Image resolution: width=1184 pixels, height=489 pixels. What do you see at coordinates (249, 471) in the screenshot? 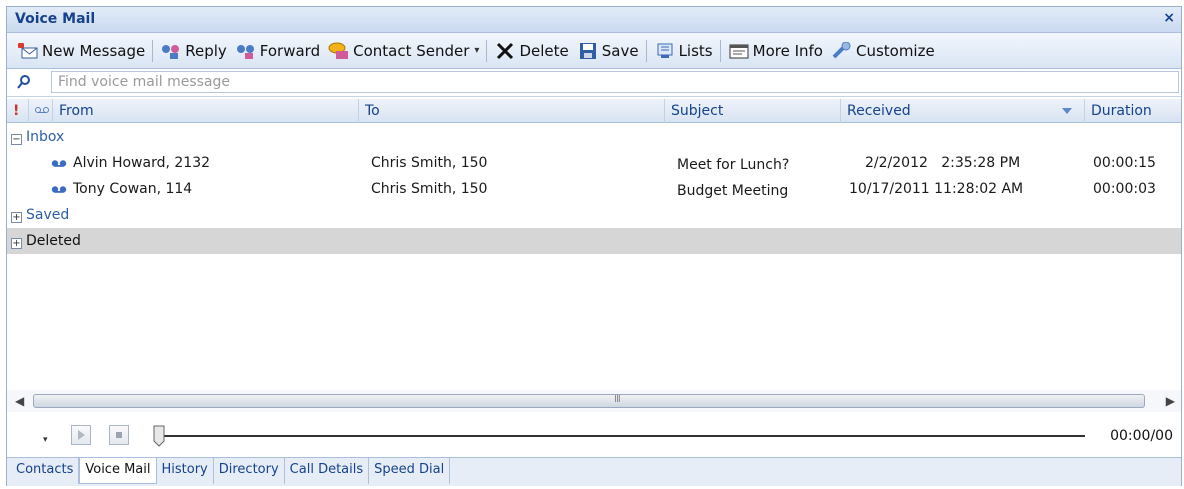
I see `tab-directory: Directory` at bounding box center [249, 471].